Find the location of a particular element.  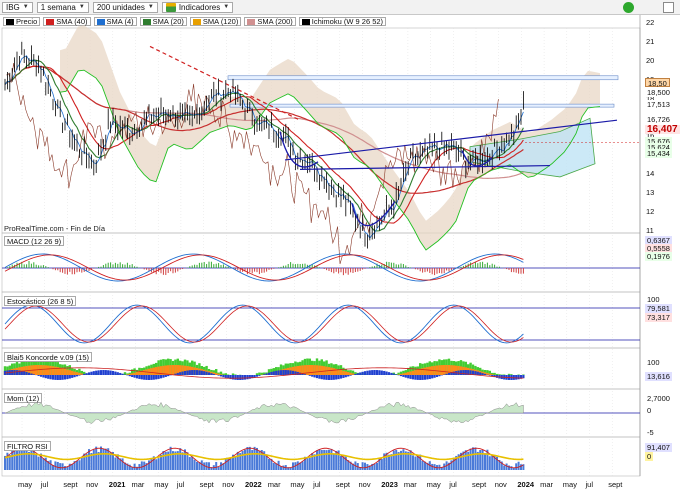

macd-value-3: 0,1976 is located at coordinates (658, 256).